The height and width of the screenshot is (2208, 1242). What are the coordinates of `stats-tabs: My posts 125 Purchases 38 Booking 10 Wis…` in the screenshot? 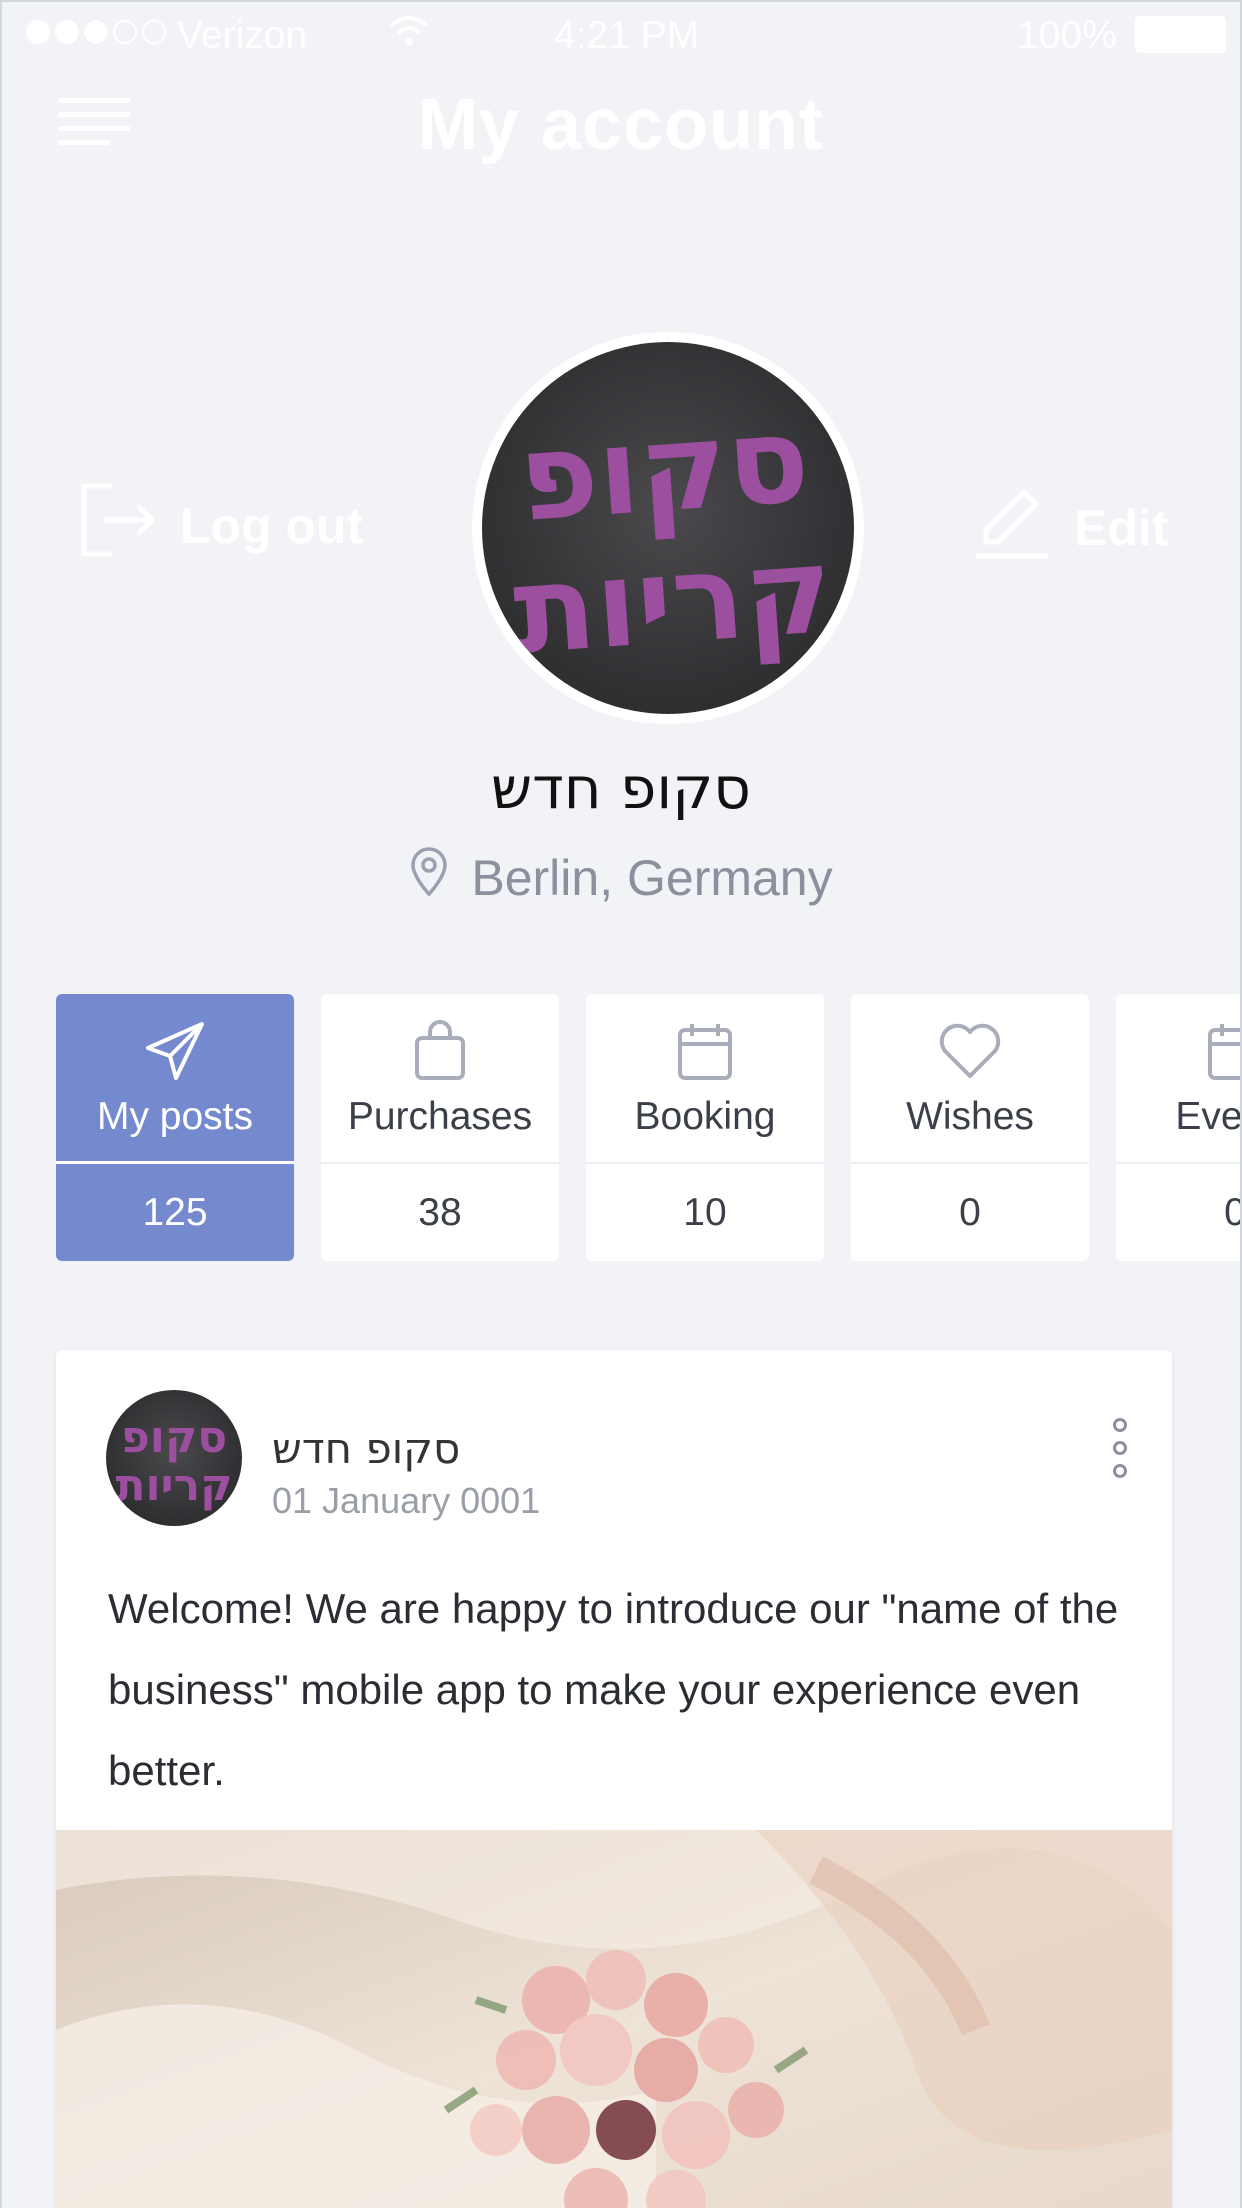 It's located at (649, 1127).